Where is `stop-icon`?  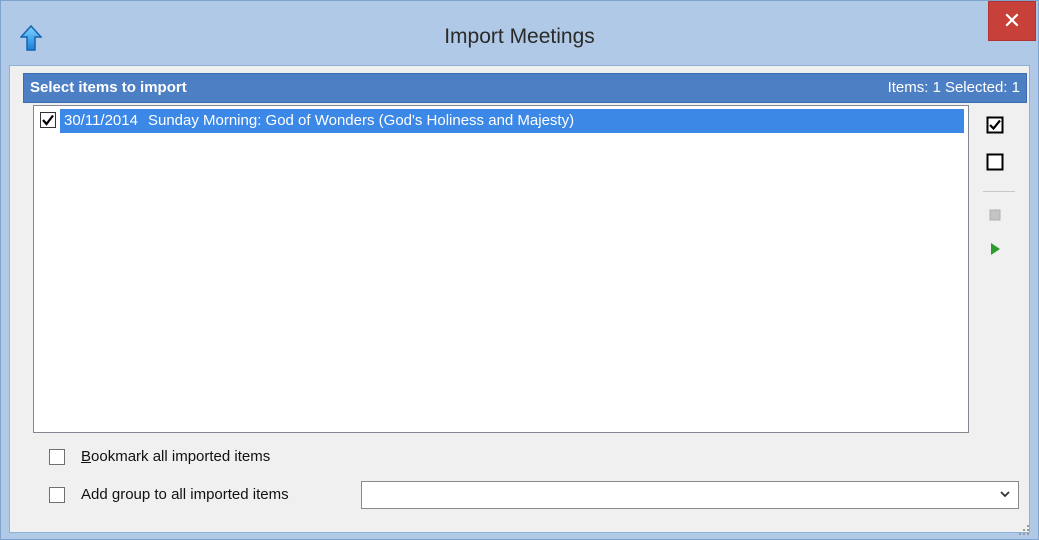 stop-icon is located at coordinates (995, 215).